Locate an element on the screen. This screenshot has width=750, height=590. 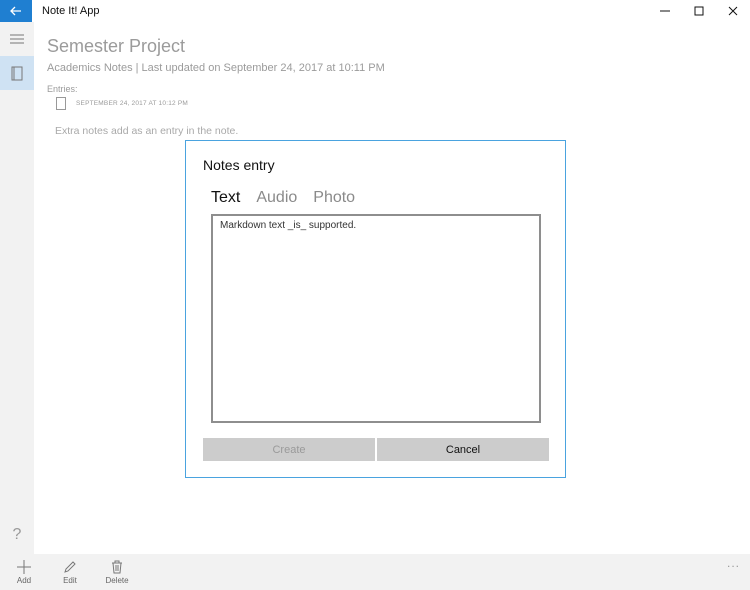
close-button is located at coordinates (733, 11).